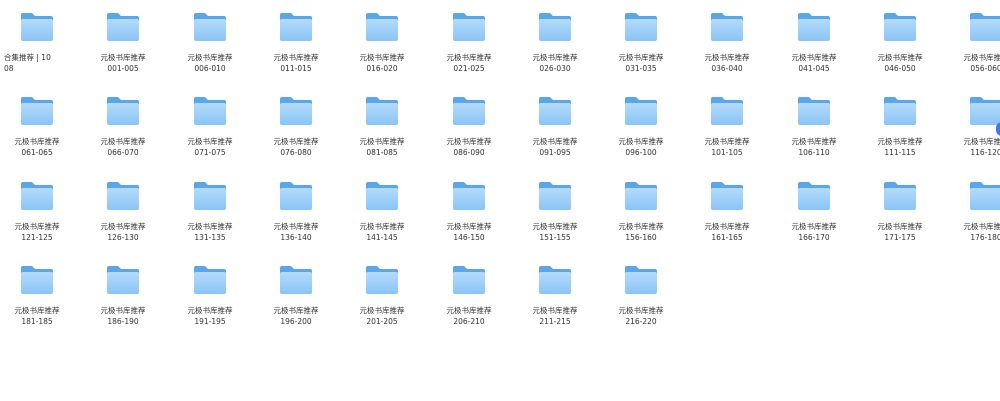  Describe the element at coordinates (998, 129) in the screenshot. I see `scroll-handle` at that location.